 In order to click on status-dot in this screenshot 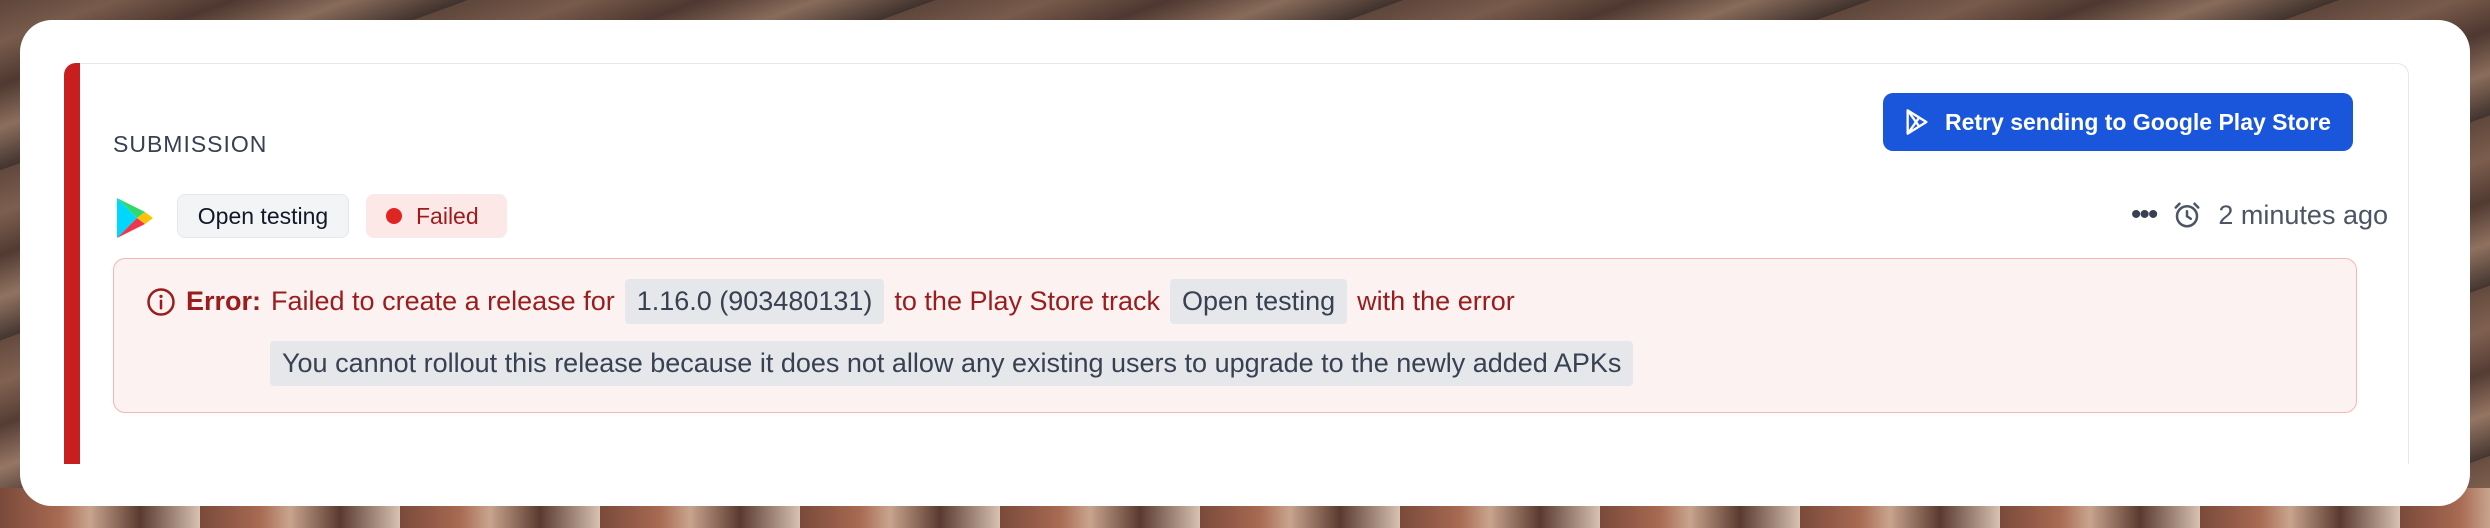, I will do `click(394, 216)`.